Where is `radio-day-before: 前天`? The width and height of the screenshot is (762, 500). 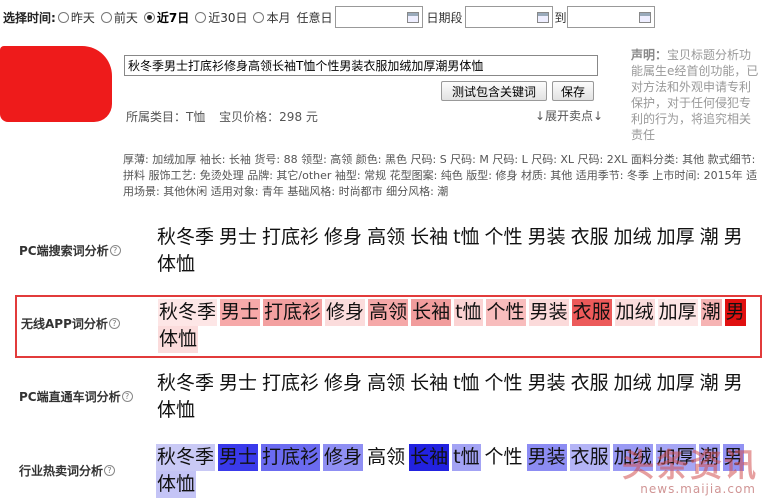 radio-day-before: 前天 is located at coordinates (119, 17).